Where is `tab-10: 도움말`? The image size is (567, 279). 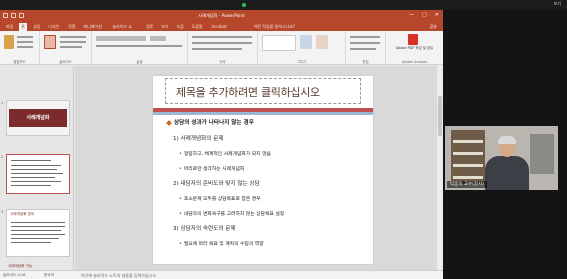
tab-10: 도움말 is located at coordinates (197, 27).